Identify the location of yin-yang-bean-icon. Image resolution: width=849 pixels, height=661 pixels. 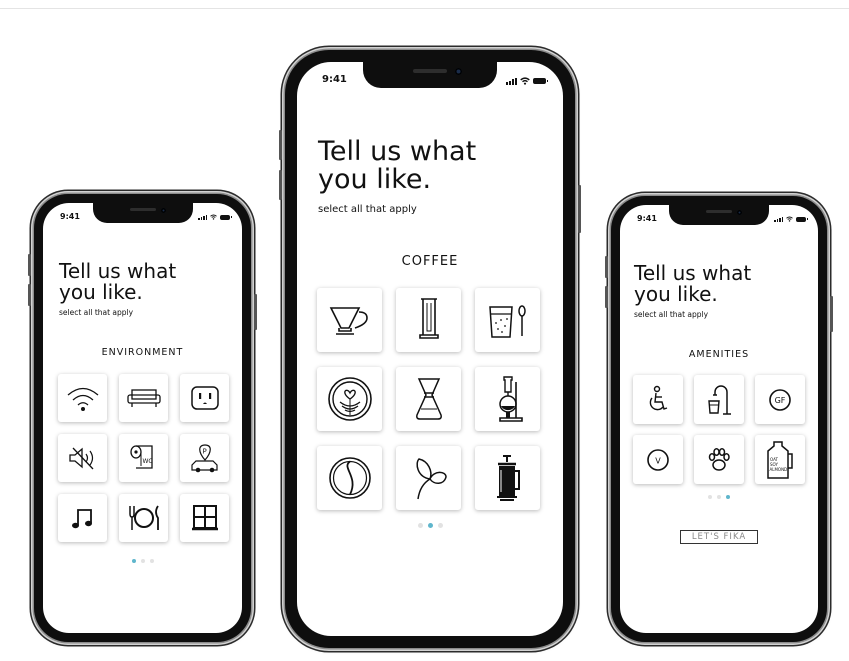
(349, 478).